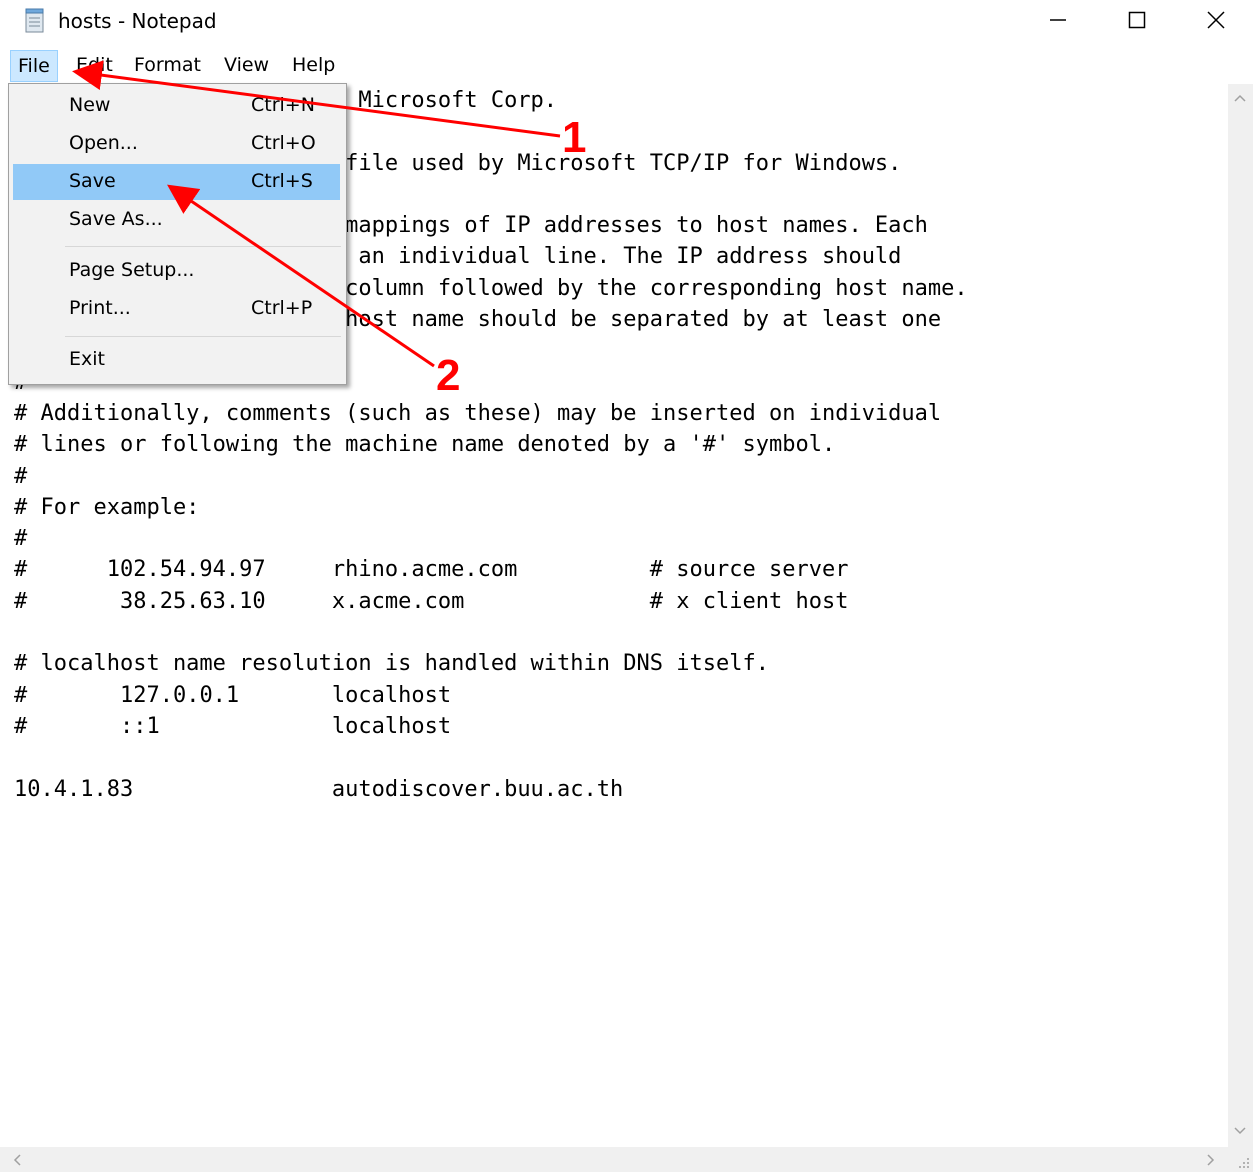  What do you see at coordinates (614, 1159) in the screenshot?
I see `horizontal-scrollbar` at bounding box center [614, 1159].